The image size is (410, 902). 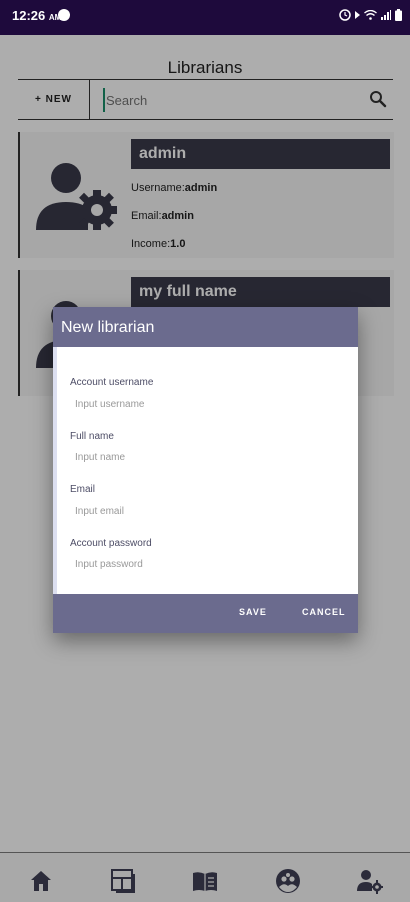 I want to click on account-password-input, so click(x=205, y=564).